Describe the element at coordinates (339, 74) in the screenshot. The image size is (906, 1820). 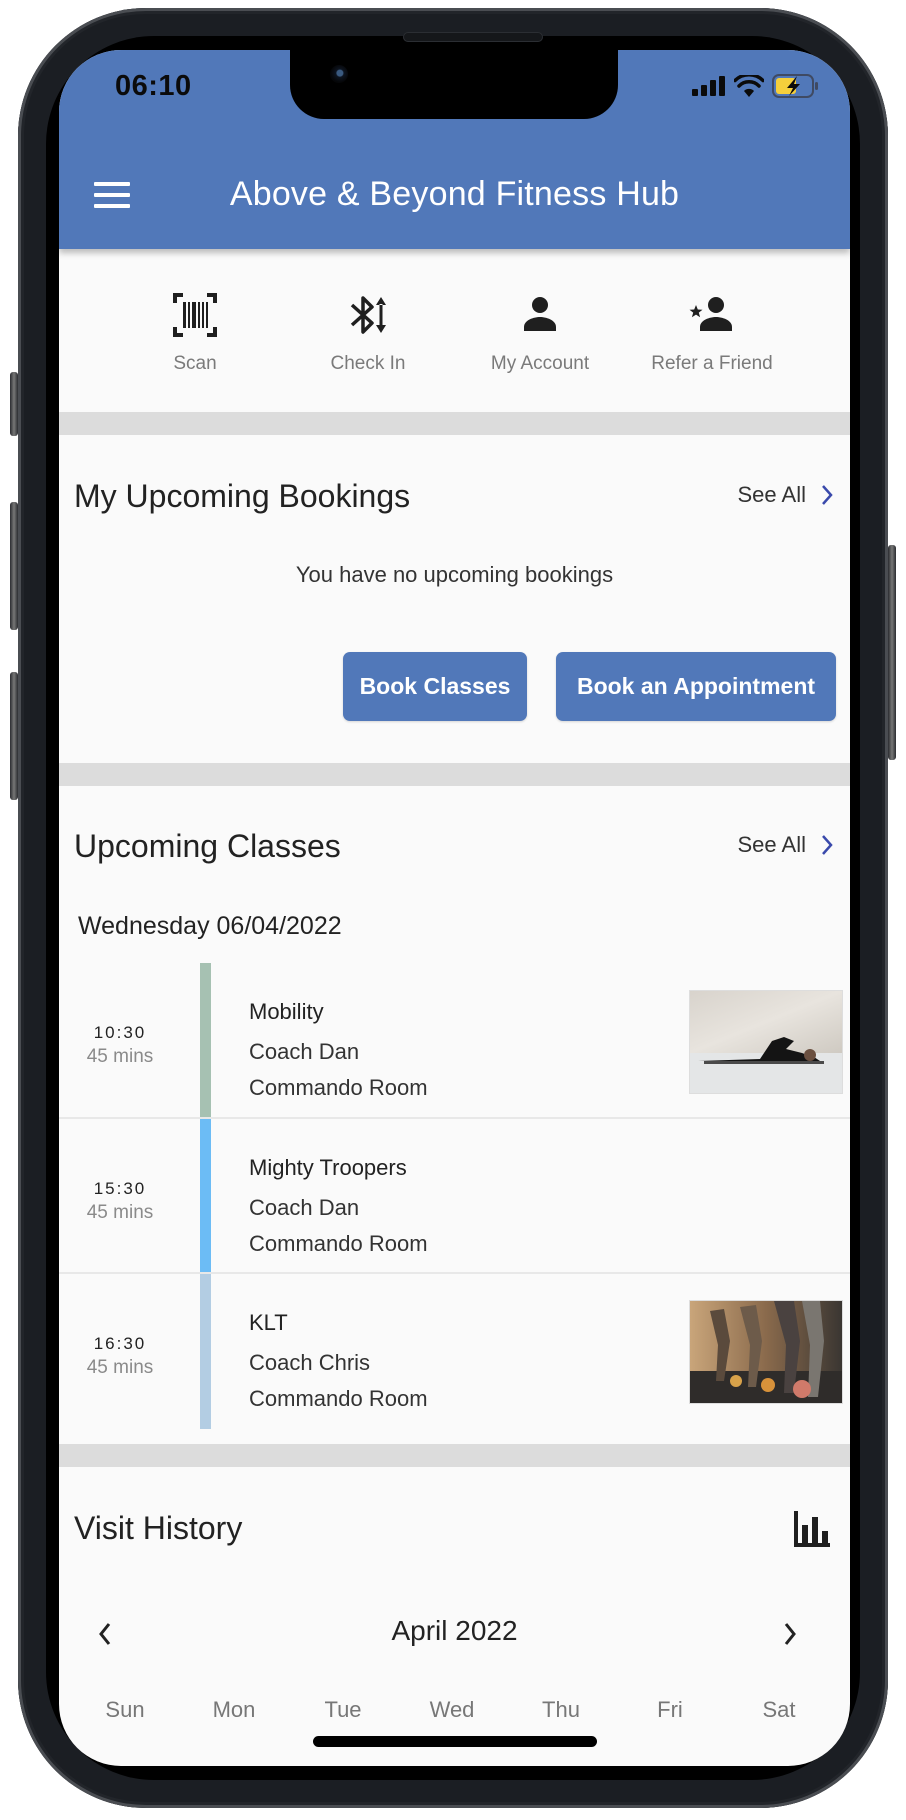
I see `front-camera` at that location.